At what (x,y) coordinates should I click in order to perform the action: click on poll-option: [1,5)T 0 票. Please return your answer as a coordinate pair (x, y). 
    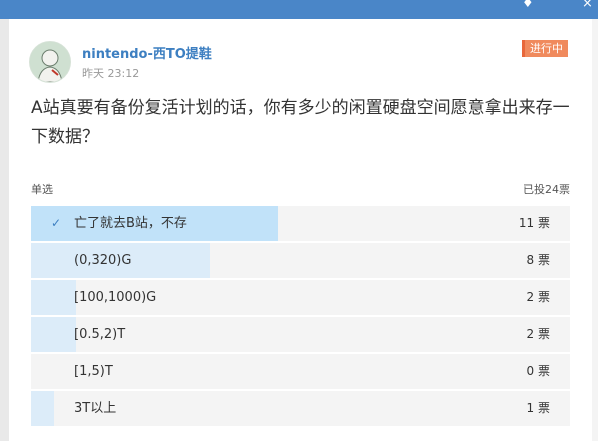
    Looking at the image, I should click on (300, 371).